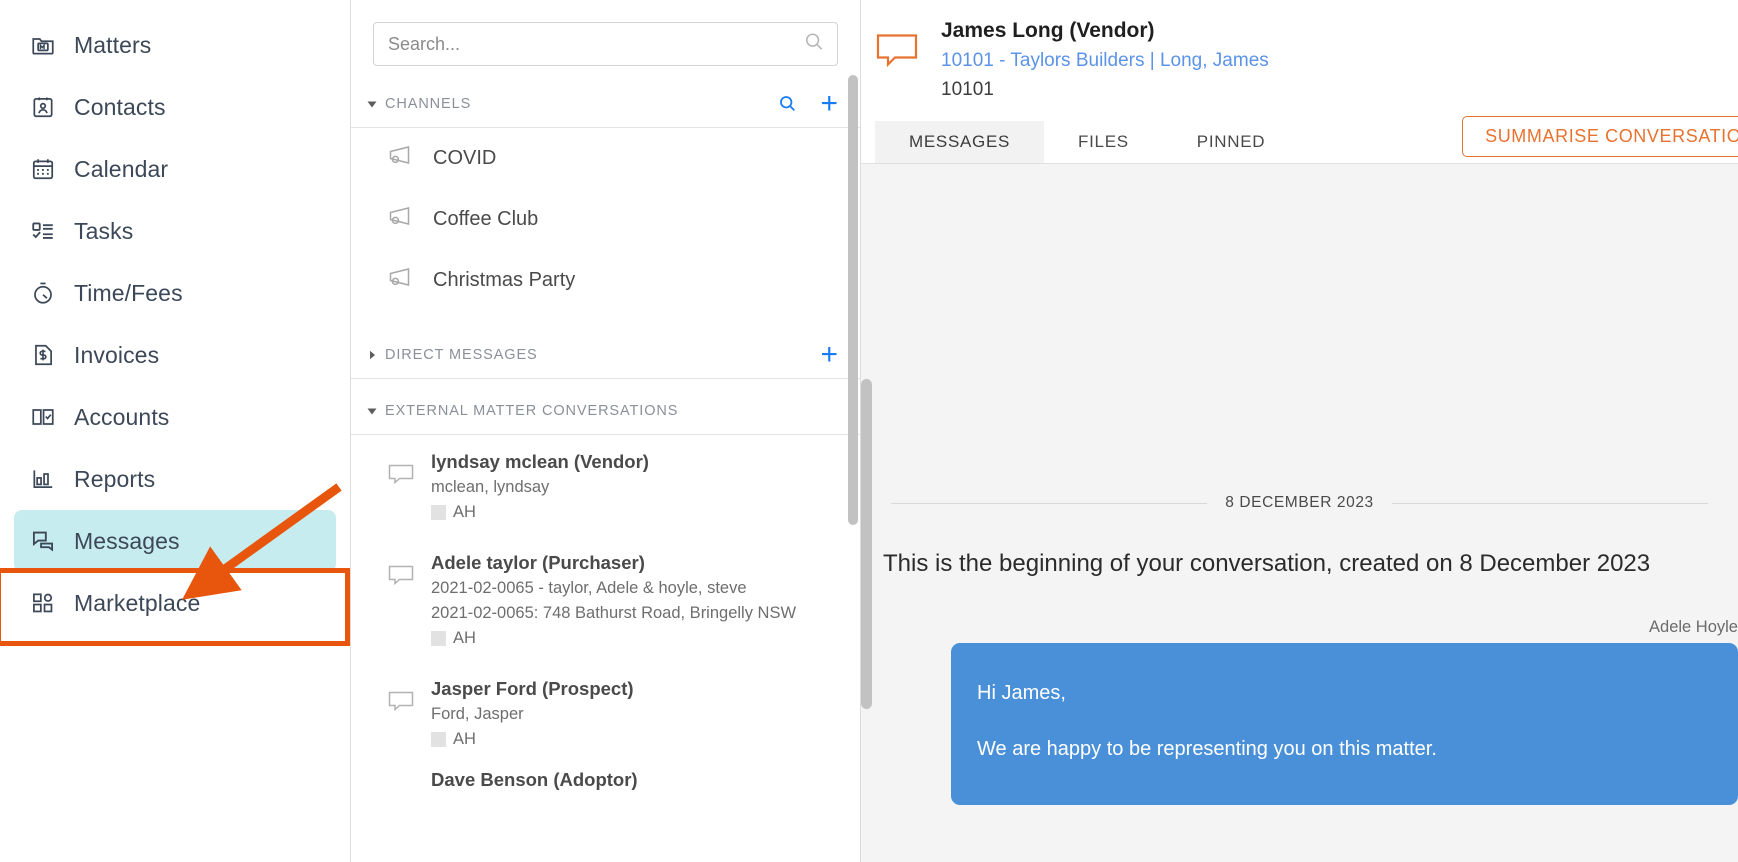 The height and width of the screenshot is (862, 1738). What do you see at coordinates (175, 231) in the screenshot?
I see `sidebar-item-tasks: Tasks` at bounding box center [175, 231].